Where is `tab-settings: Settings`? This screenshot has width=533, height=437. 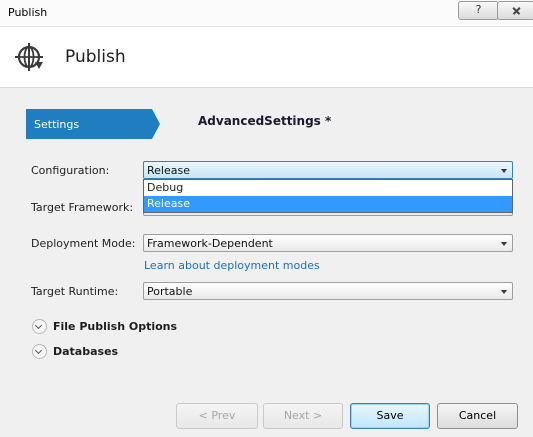 tab-settings: Settings is located at coordinates (93, 124).